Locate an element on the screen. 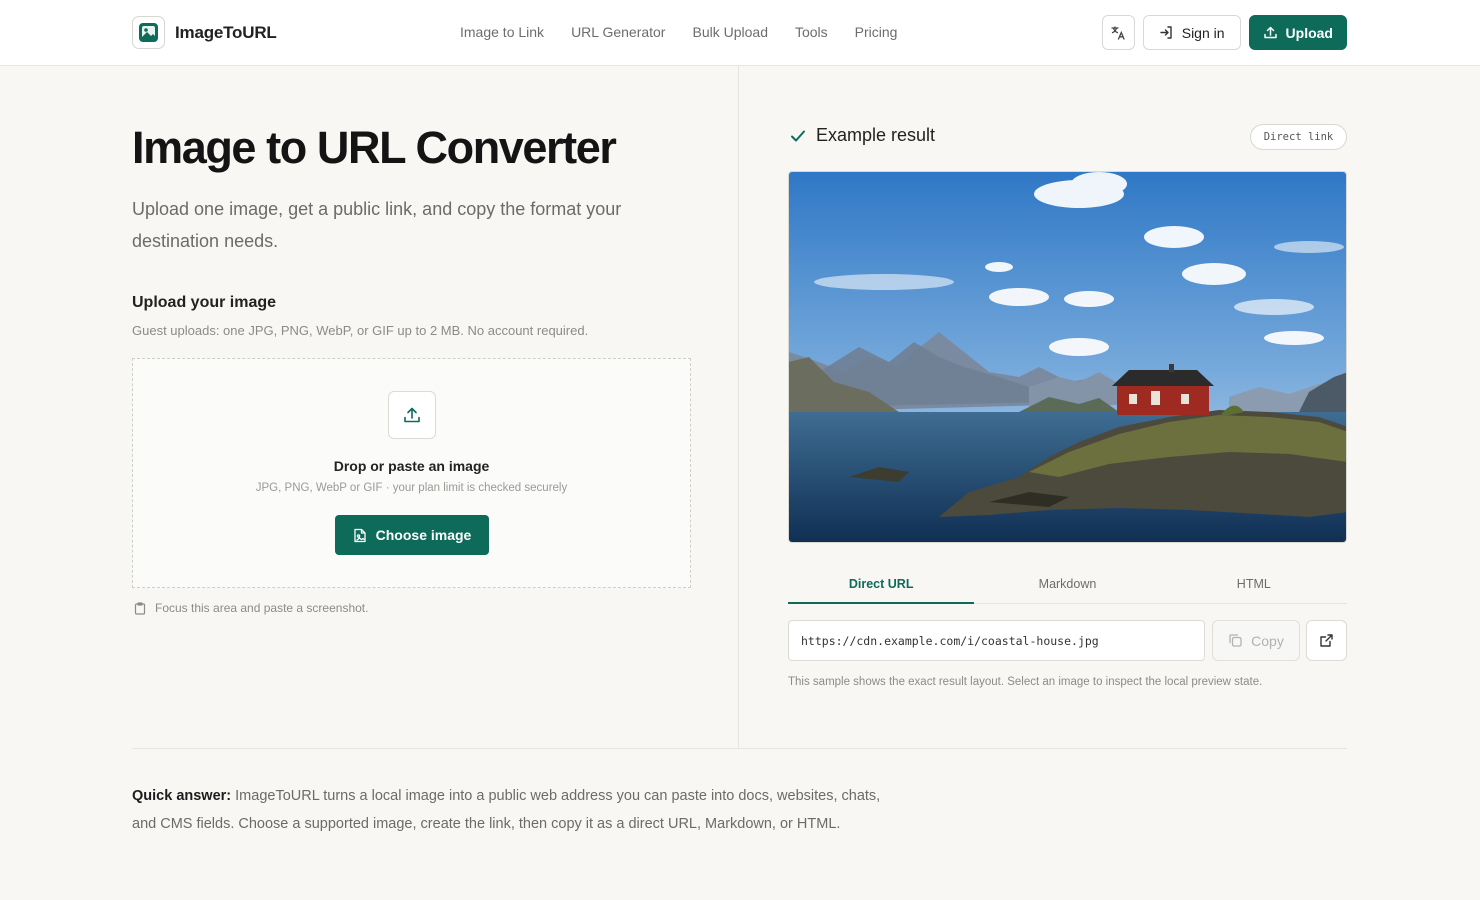 This screenshot has height=900, width=1480. nav-pricing: Pricing is located at coordinates (876, 32).